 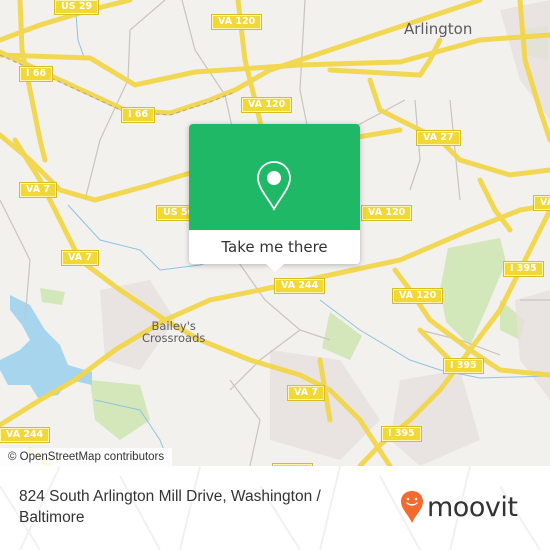 What do you see at coordinates (76, 7) in the screenshot?
I see `road-shield: US 29` at bounding box center [76, 7].